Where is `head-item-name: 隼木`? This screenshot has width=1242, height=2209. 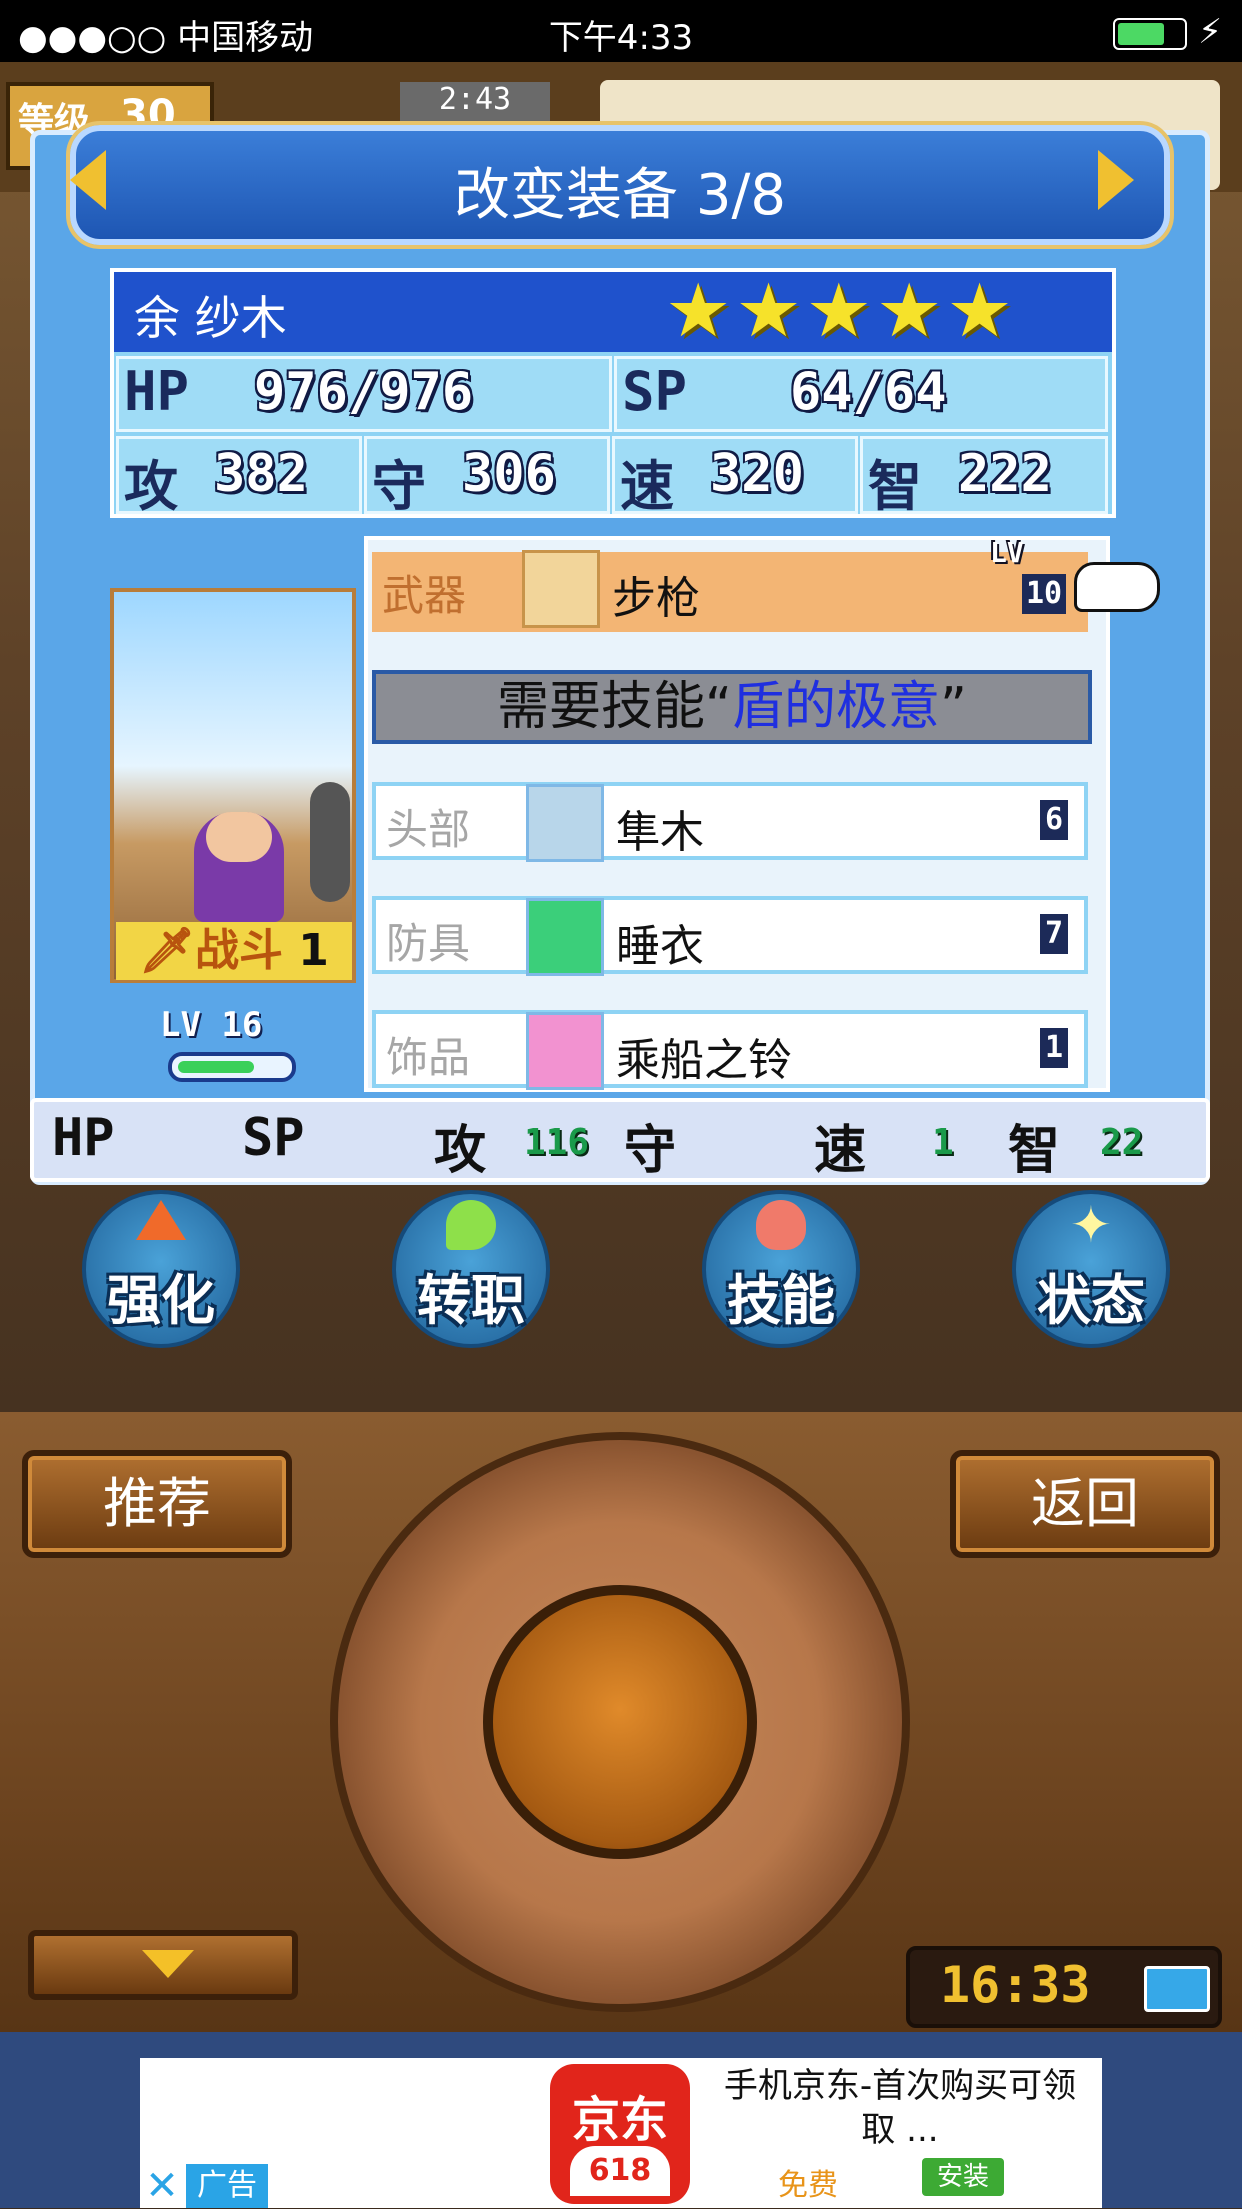
head-item-name: 隼木 is located at coordinates (660, 832).